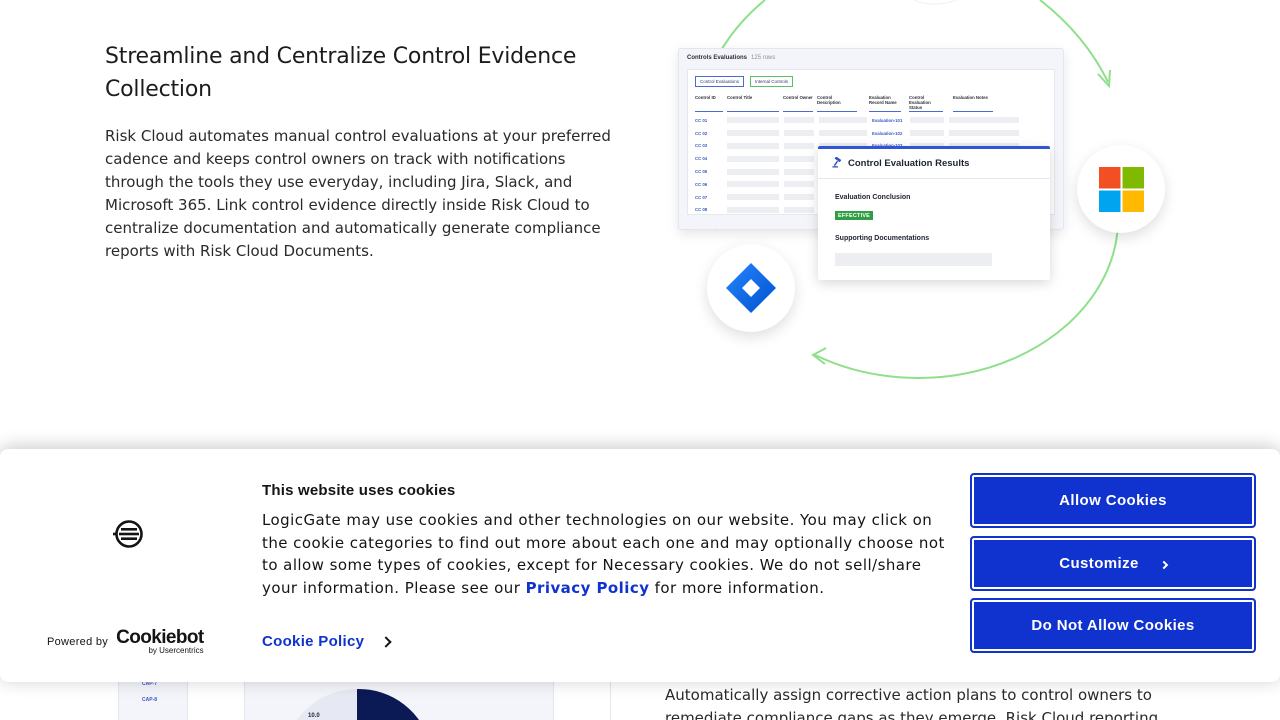 The image size is (1280, 720). I want to click on cookie-policy-link: Cookie Policy, so click(327, 641).